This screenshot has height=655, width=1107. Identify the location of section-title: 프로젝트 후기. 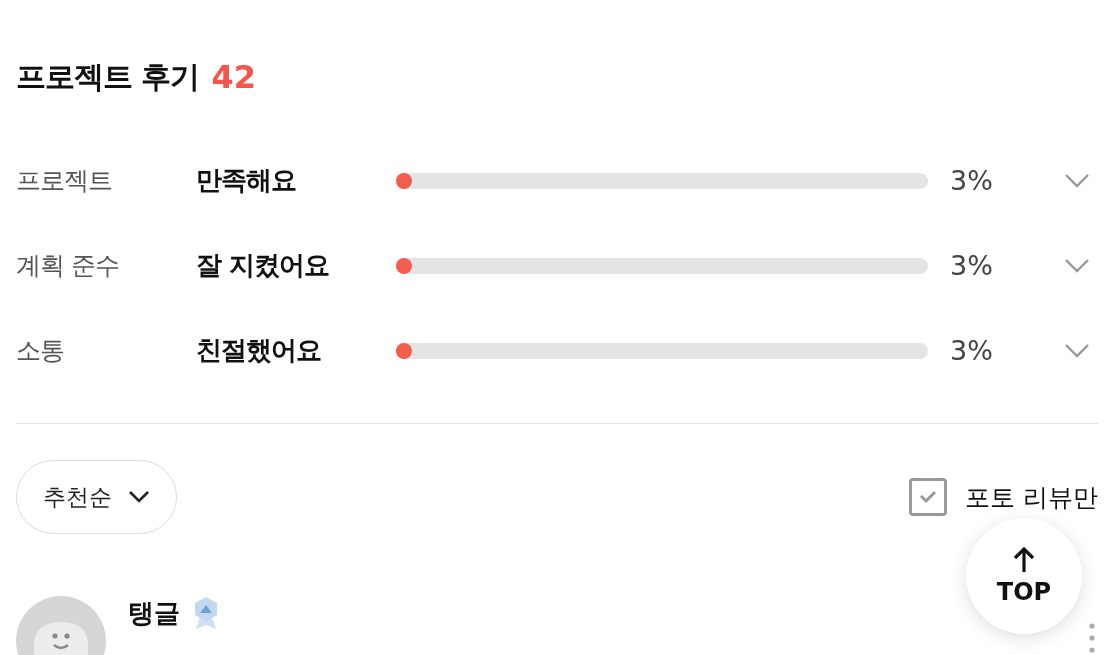
(108, 76).